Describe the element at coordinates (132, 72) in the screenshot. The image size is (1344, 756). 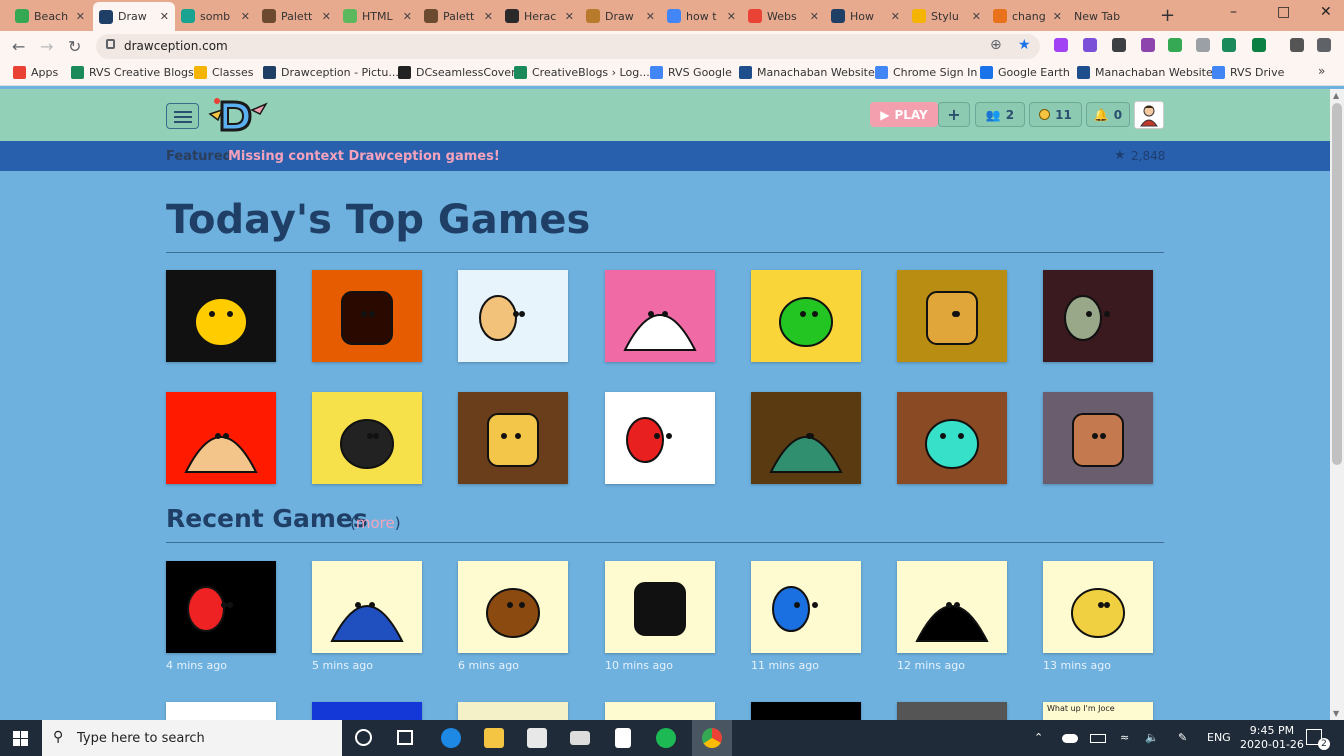
I see `bookmark-item: RVS Creative Blogs` at that location.